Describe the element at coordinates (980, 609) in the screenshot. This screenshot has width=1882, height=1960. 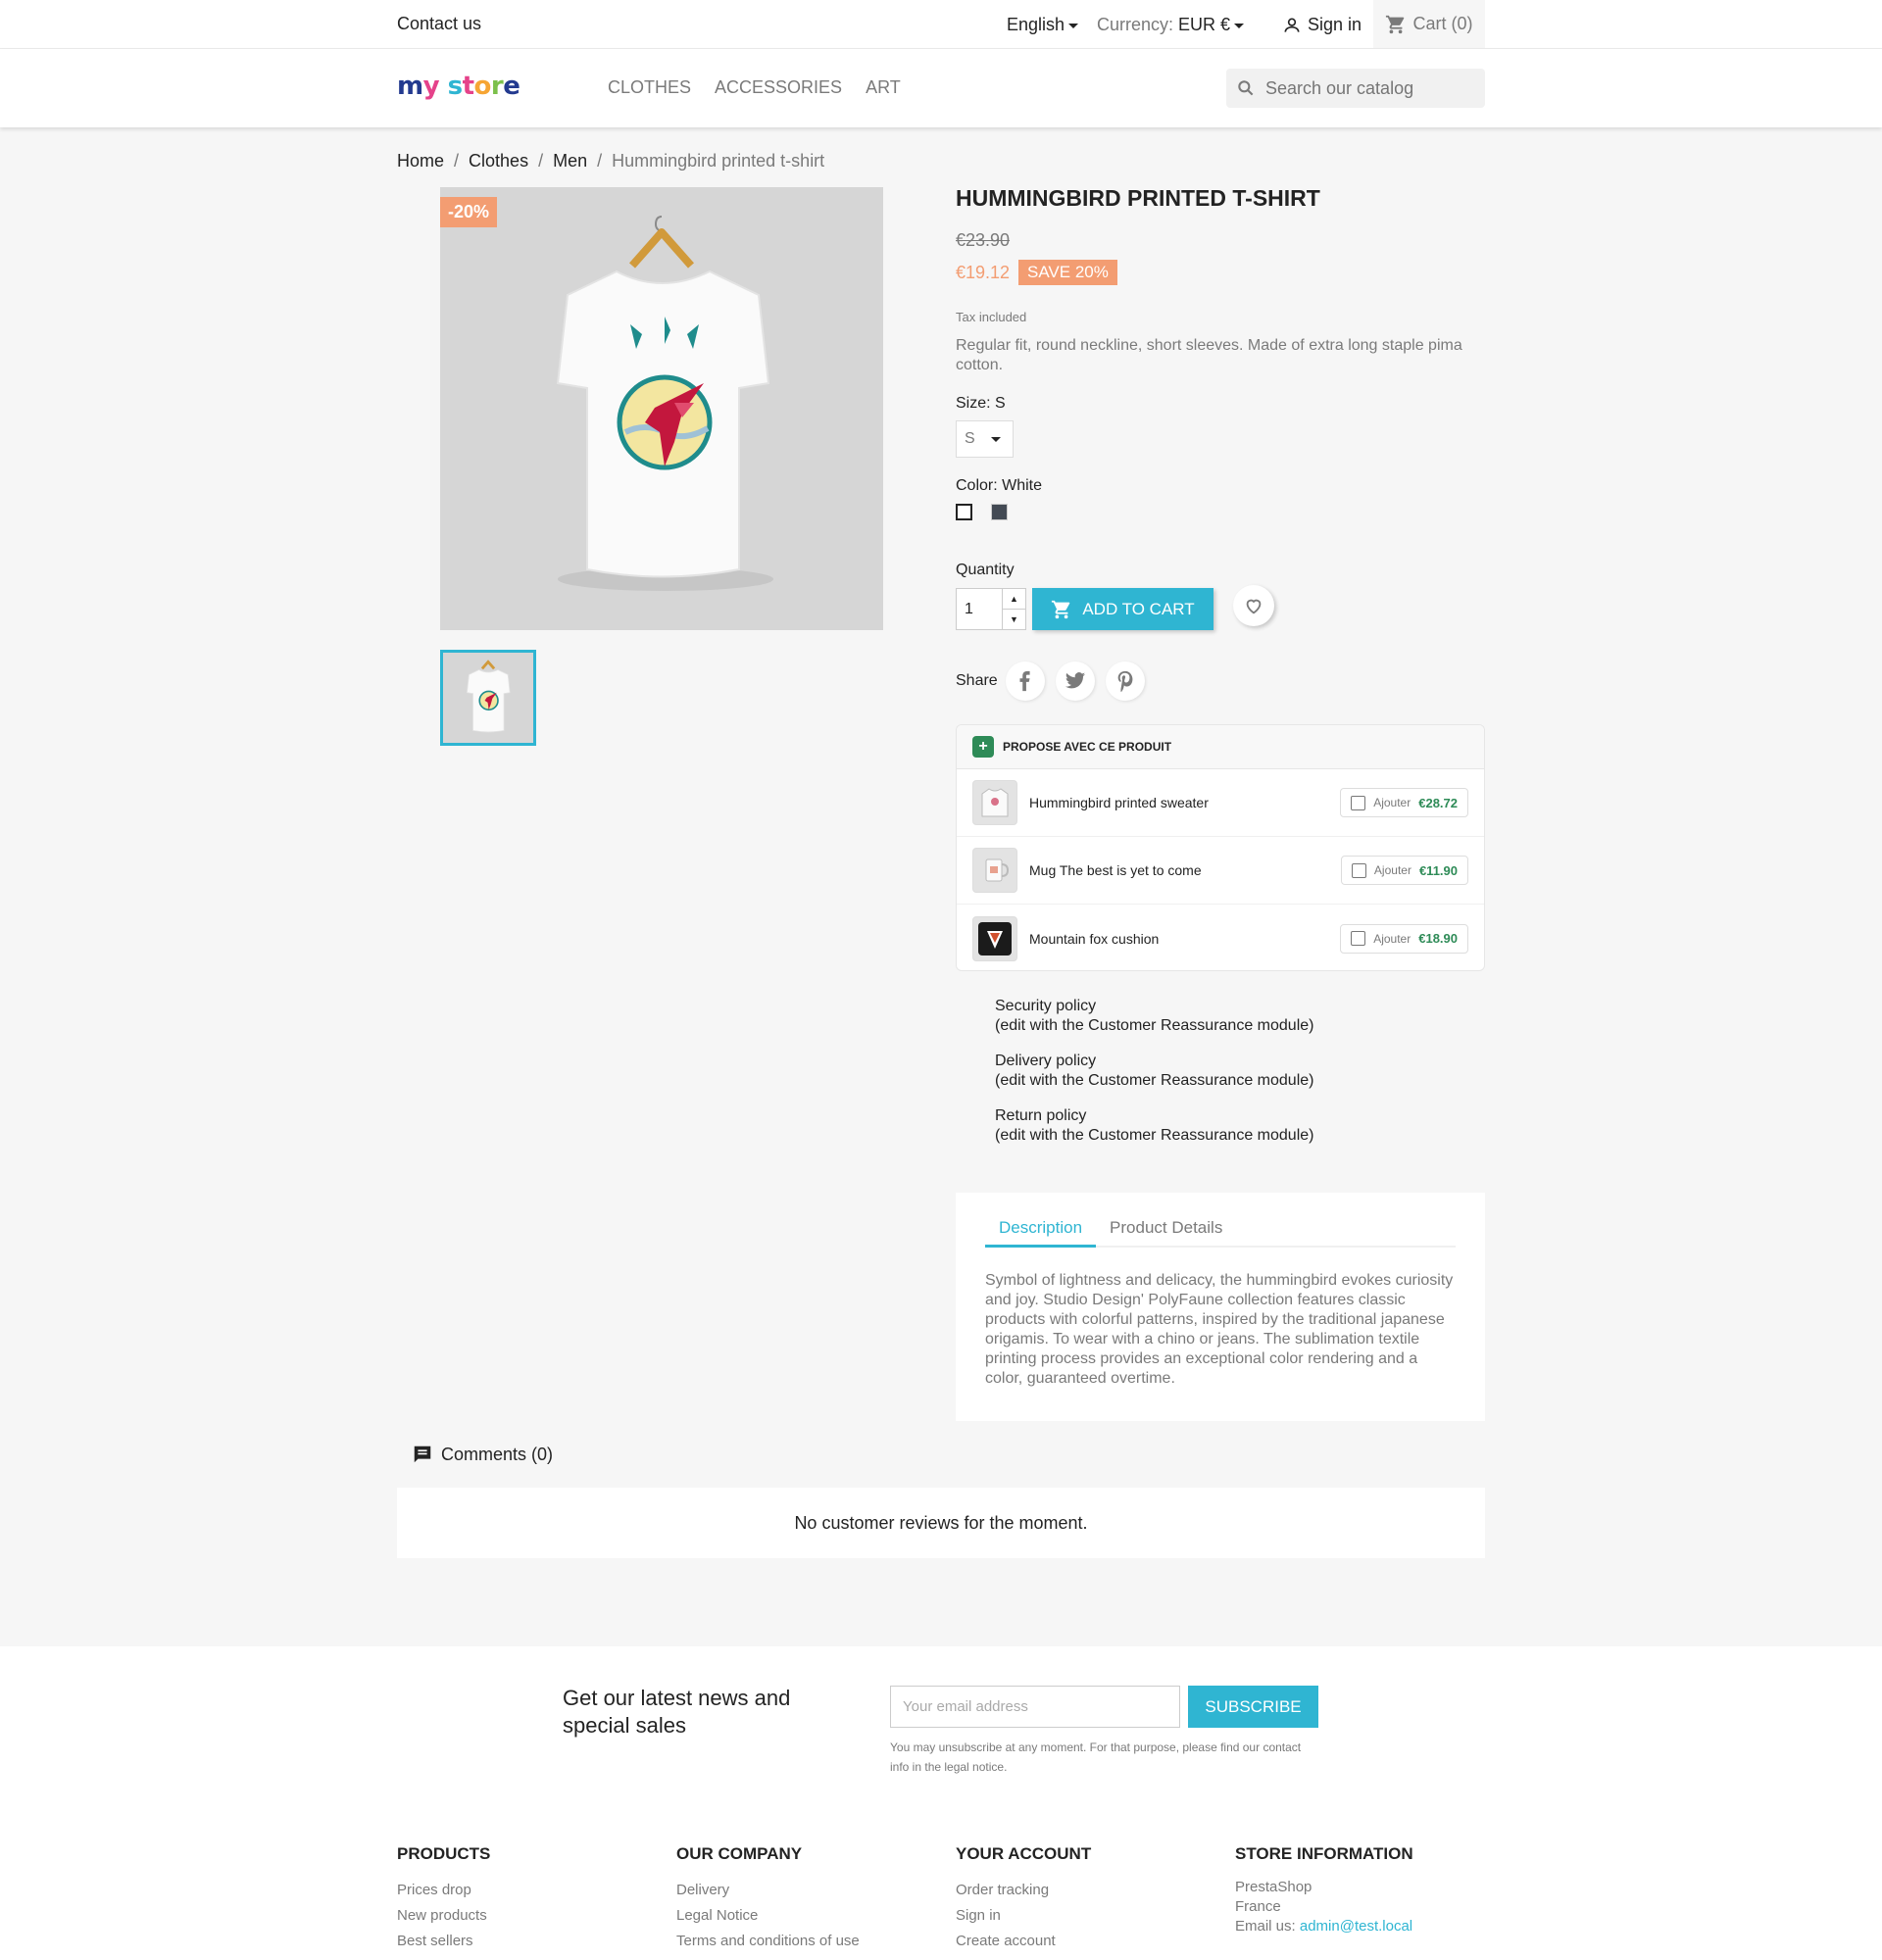
I see `quantity-input: 1` at that location.